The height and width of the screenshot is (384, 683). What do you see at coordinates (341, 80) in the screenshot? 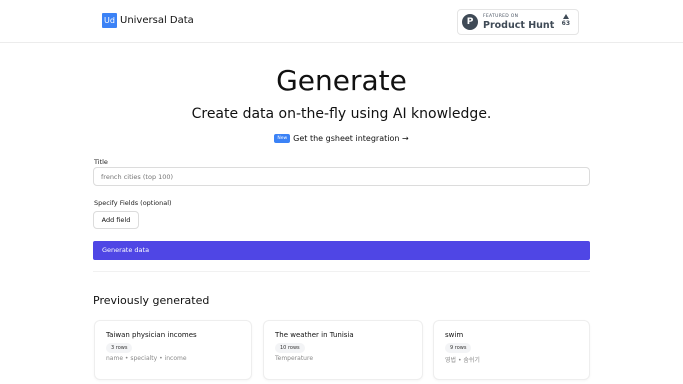
I see `page-title: Generate` at bounding box center [341, 80].